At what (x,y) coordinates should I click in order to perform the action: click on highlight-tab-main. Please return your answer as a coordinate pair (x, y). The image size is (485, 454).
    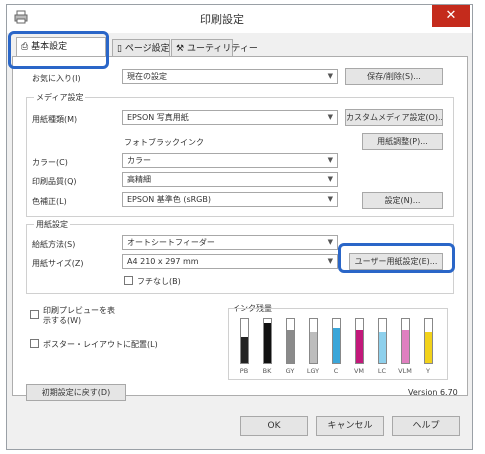
    Looking at the image, I should click on (58, 50).